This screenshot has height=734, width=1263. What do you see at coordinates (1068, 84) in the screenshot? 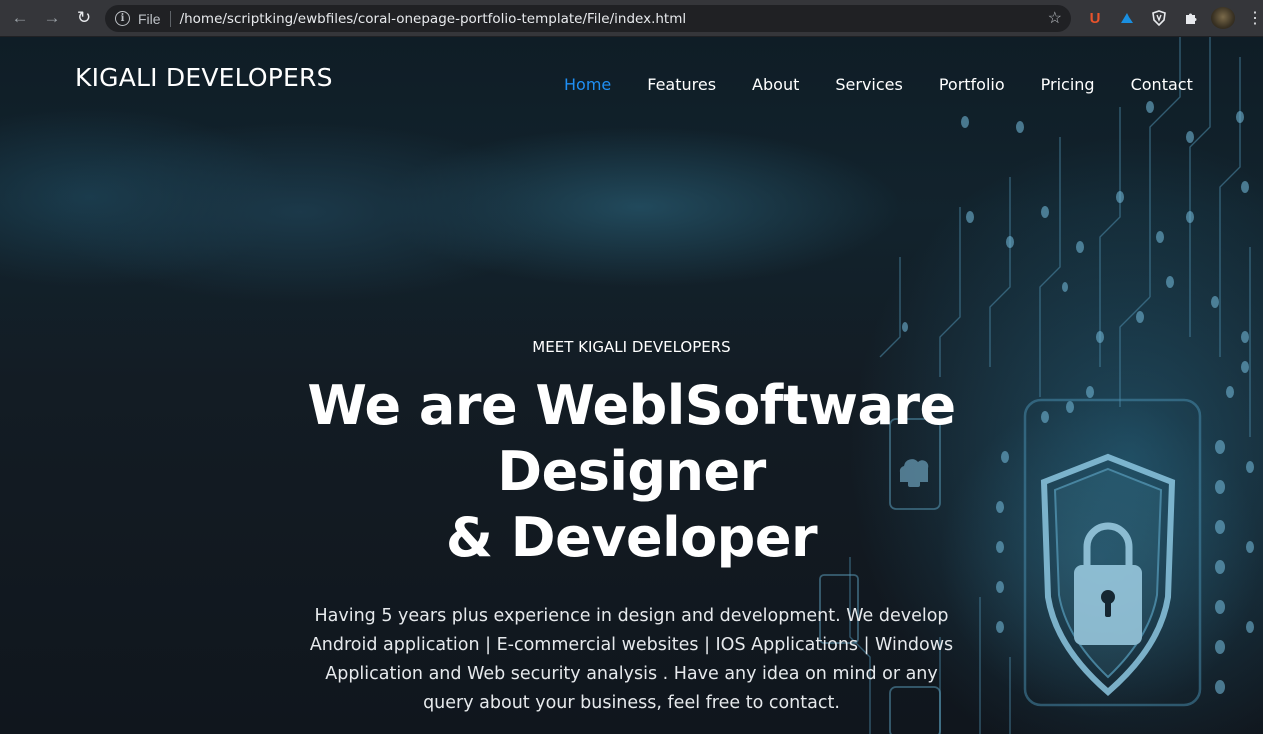
I see `nav-pricing: Pricing` at bounding box center [1068, 84].